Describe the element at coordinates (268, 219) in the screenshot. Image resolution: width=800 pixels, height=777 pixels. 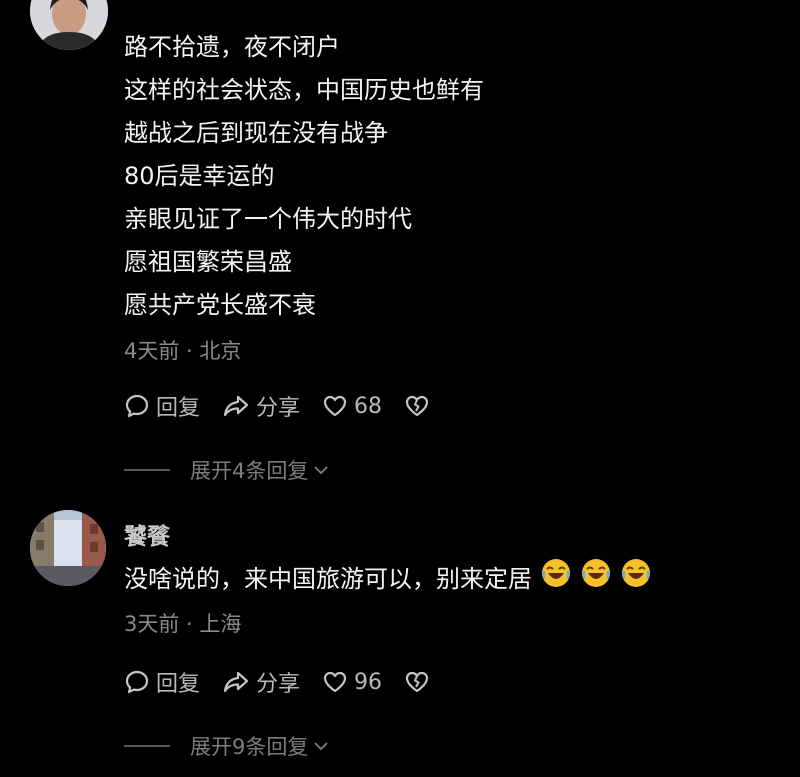
I see `comment-line: 亲眼见证了一个伟大的时代` at that location.